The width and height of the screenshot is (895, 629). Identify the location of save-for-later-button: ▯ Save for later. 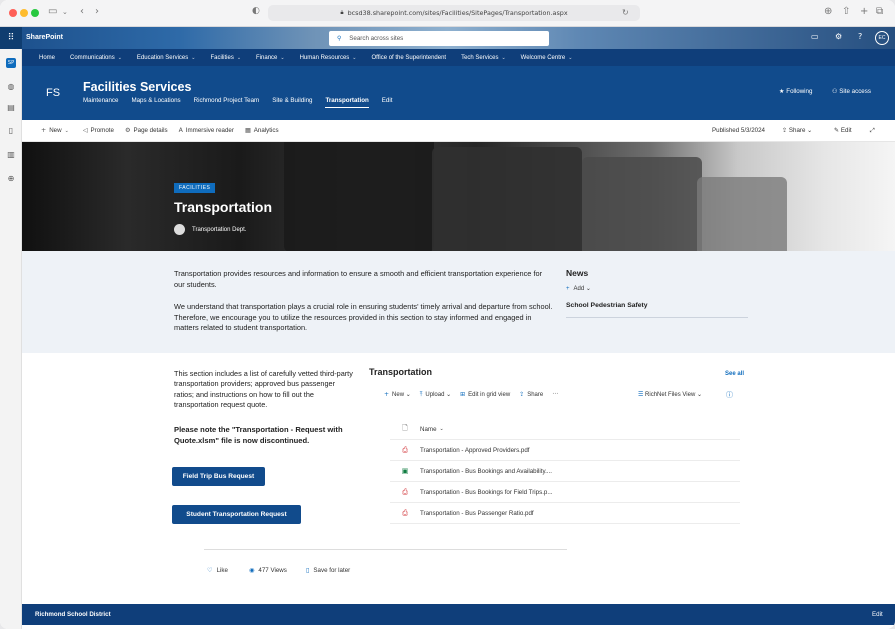
(328, 570).